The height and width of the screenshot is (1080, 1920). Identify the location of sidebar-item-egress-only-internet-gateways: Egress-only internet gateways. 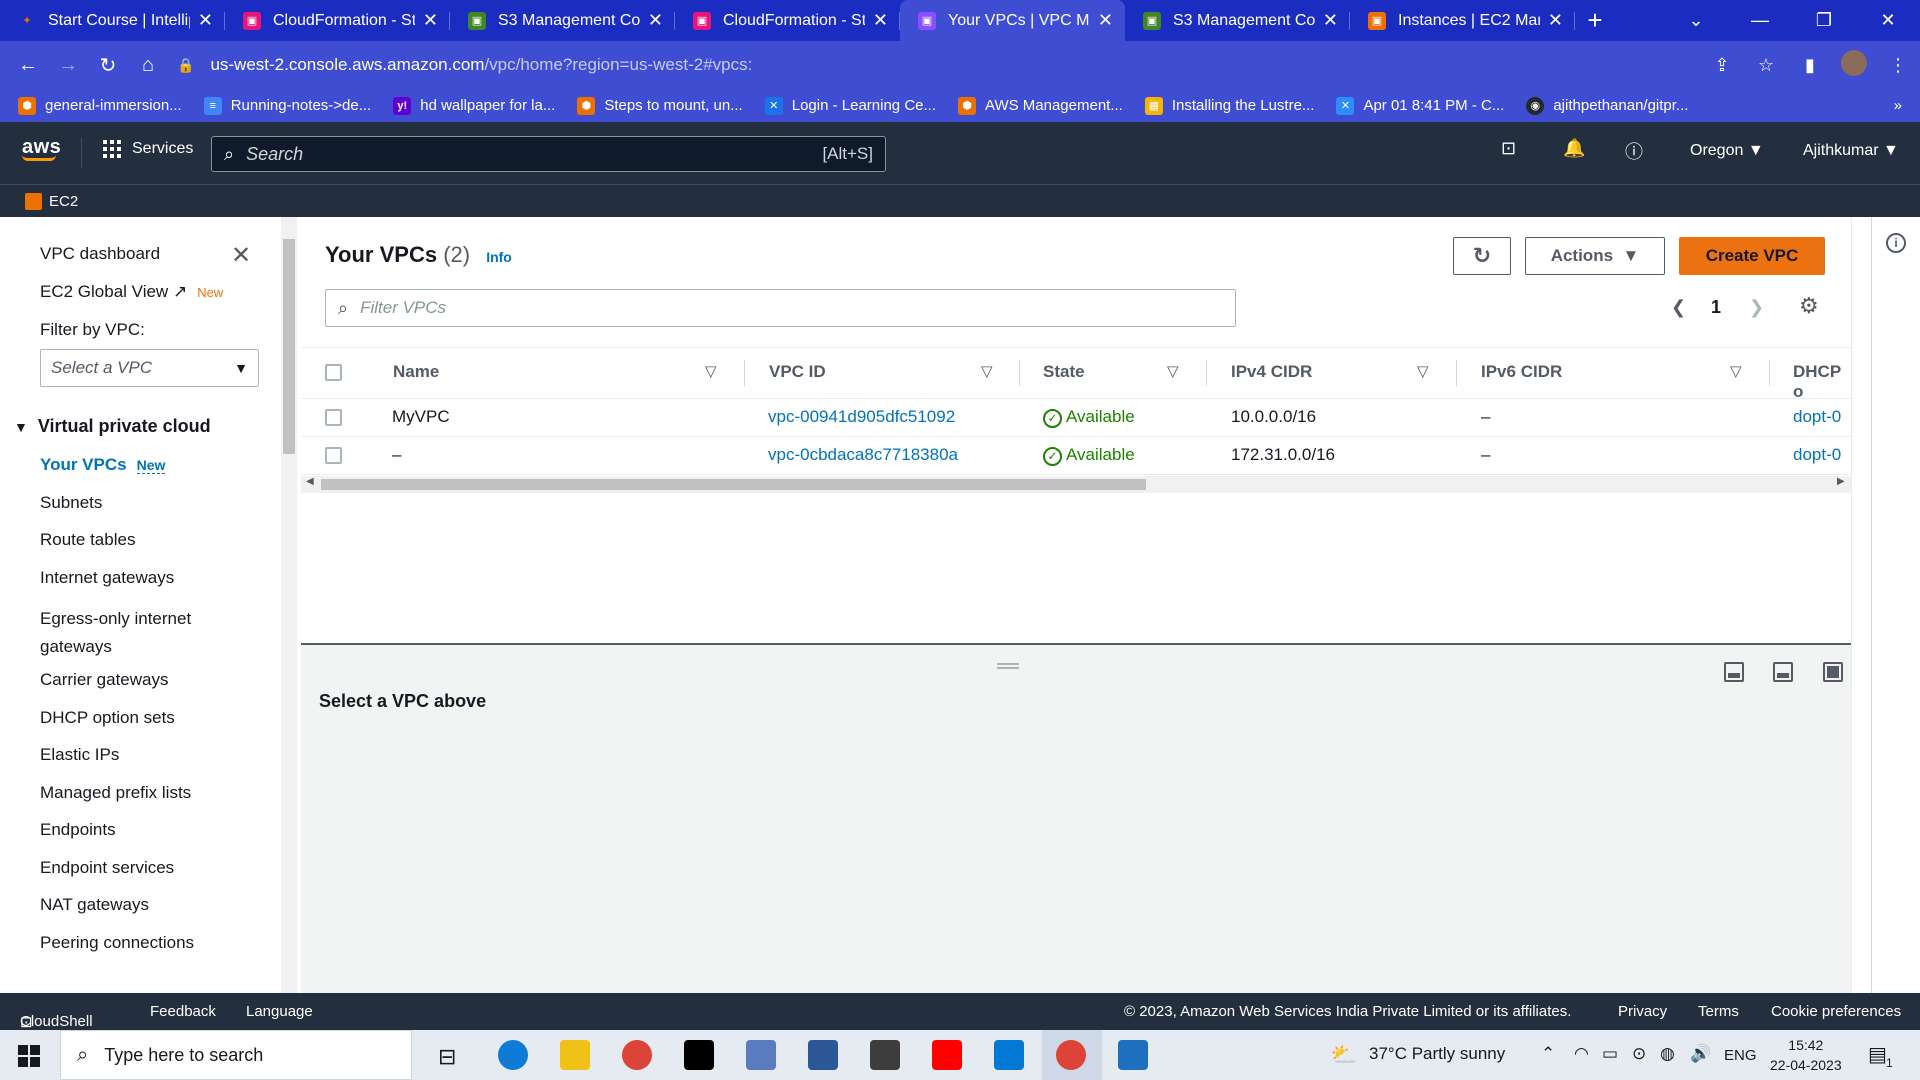
(140, 633).